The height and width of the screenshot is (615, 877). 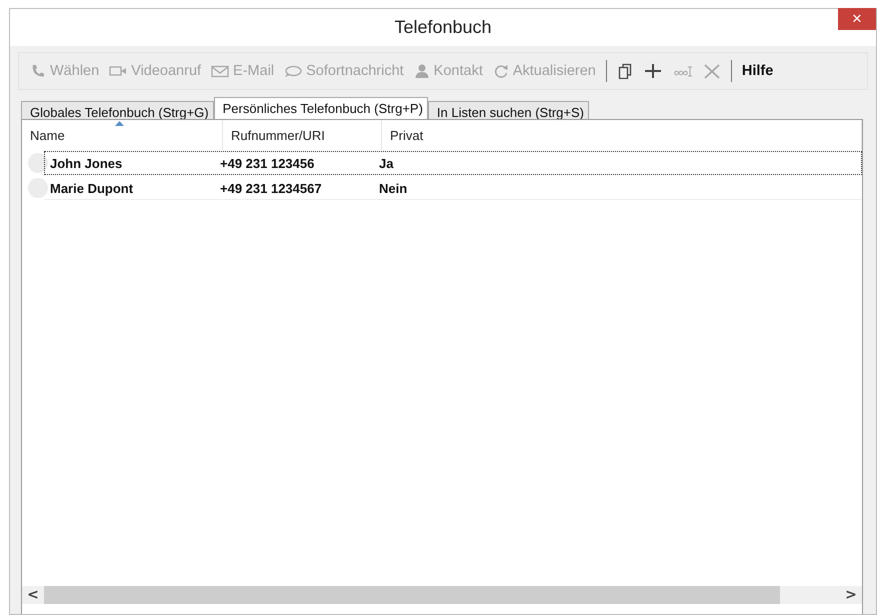 What do you see at coordinates (393, 188) in the screenshot?
I see `table-cell-text: Nein` at bounding box center [393, 188].